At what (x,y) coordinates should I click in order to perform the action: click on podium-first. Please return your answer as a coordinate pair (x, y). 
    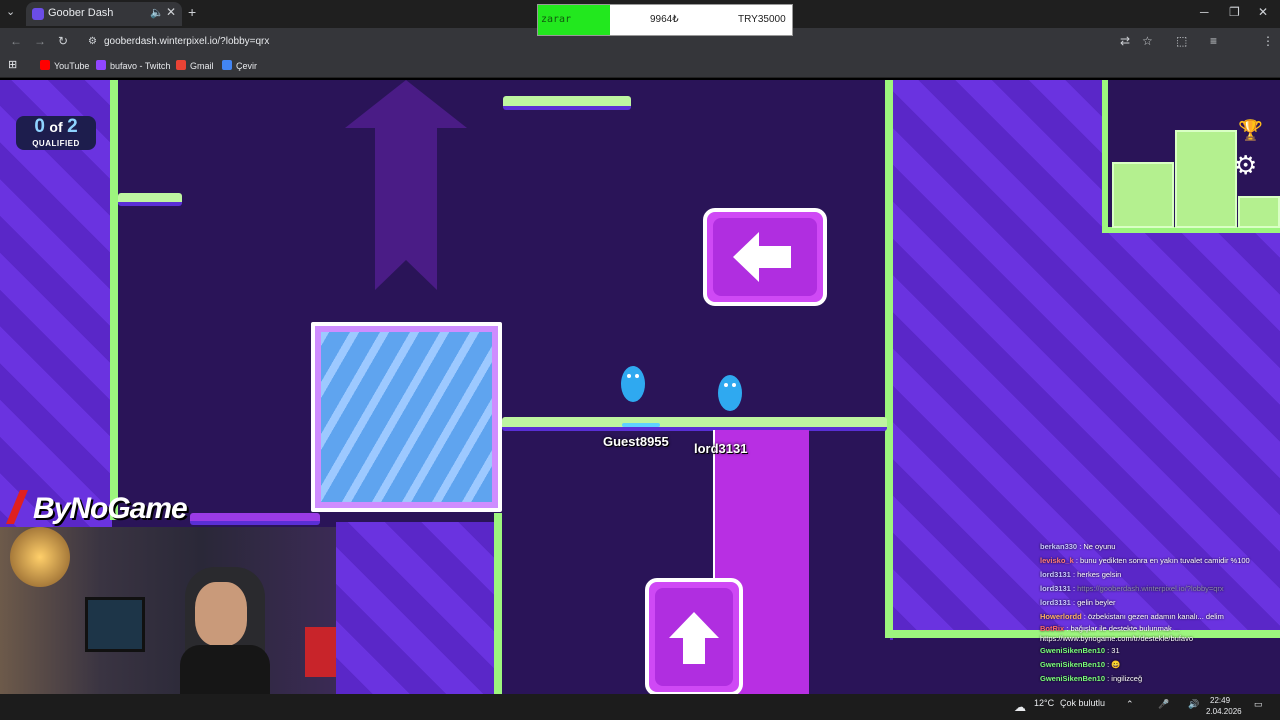
    Looking at the image, I should click on (1206, 179).